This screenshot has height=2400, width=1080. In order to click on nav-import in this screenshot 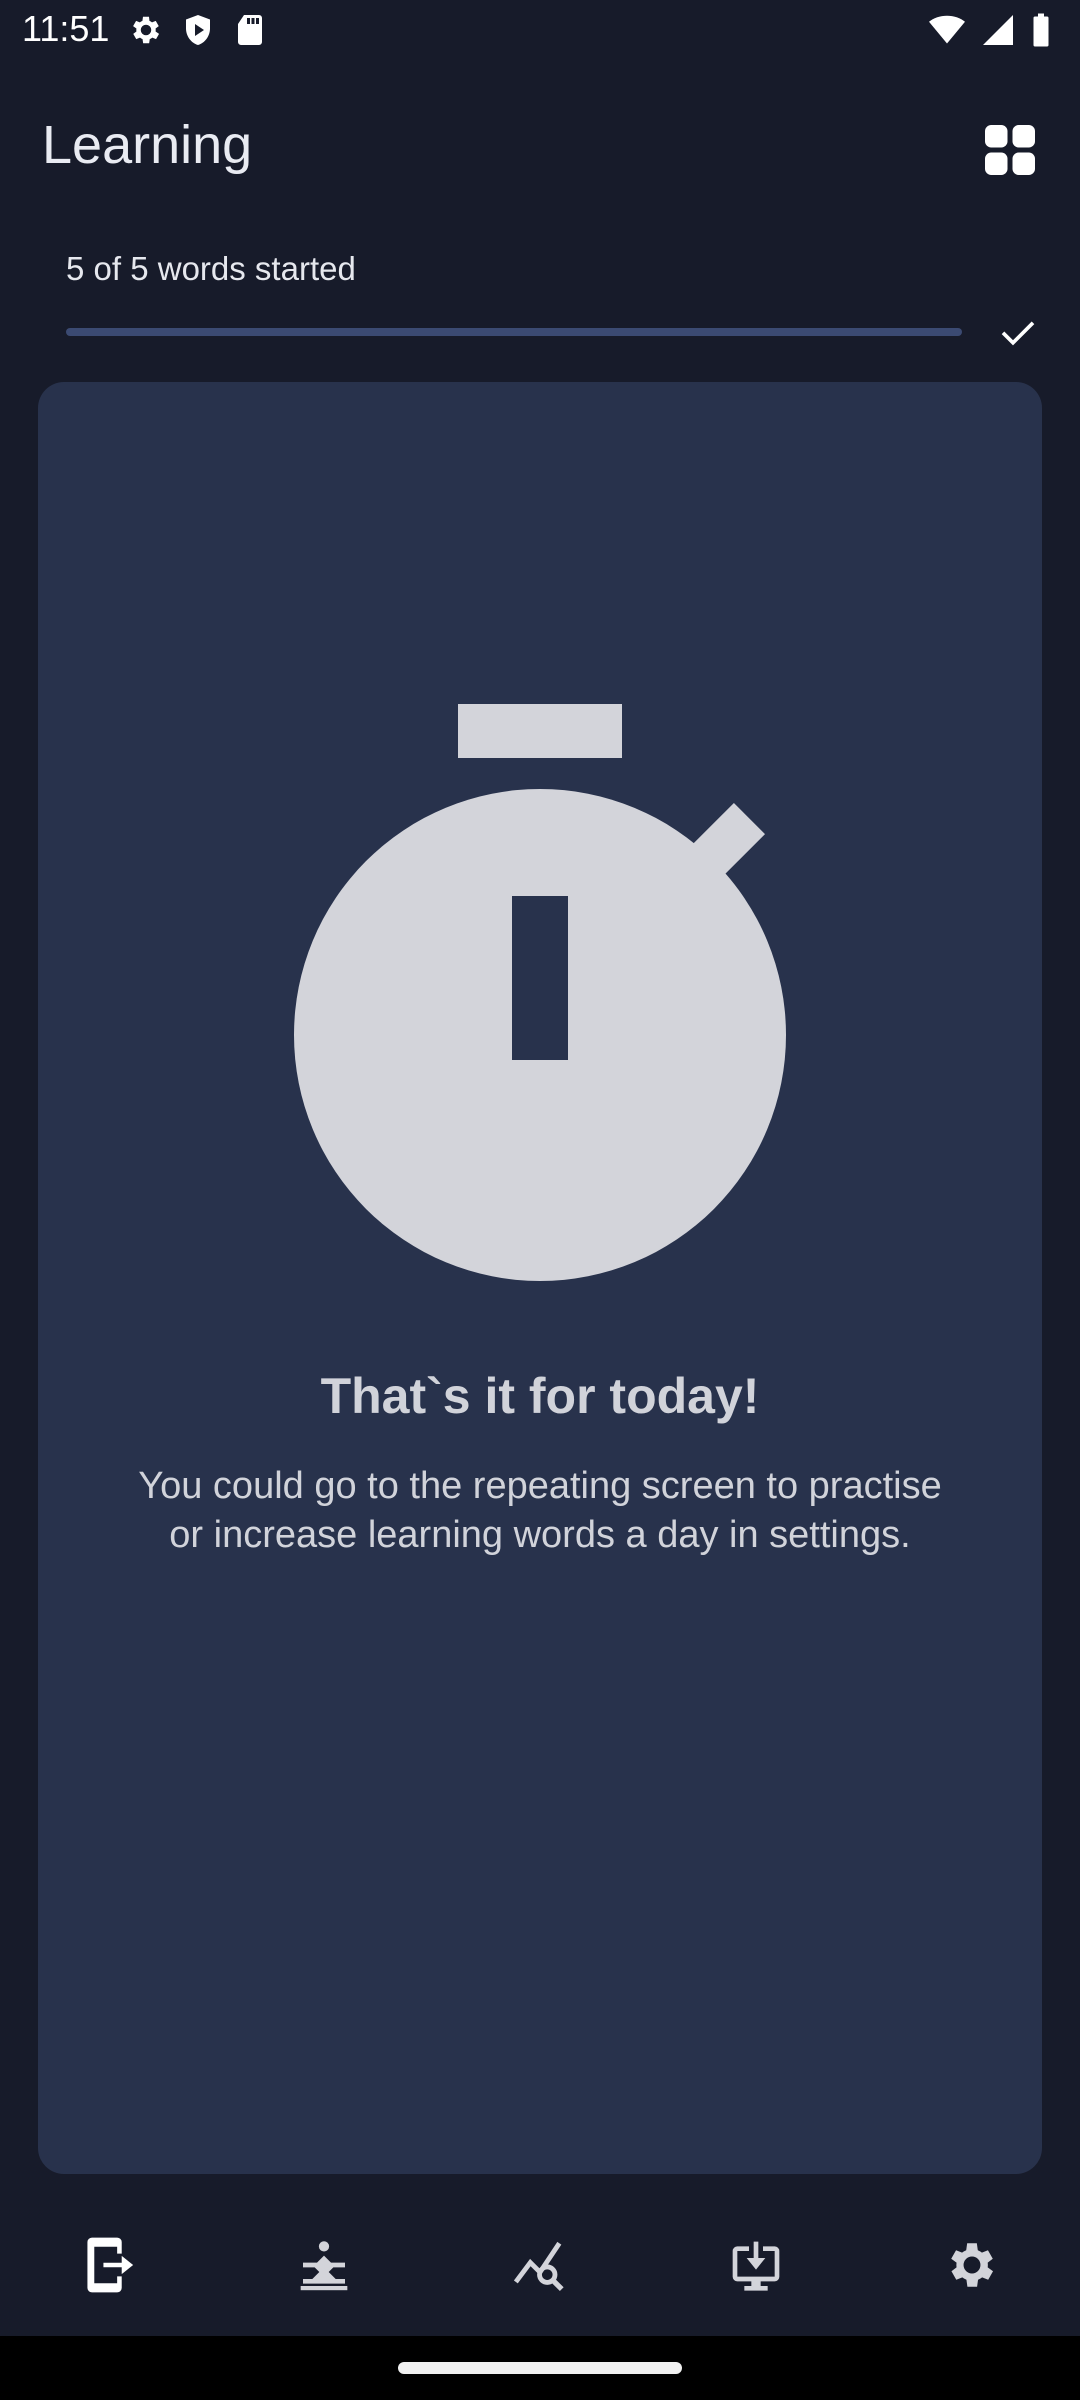, I will do `click(756, 2265)`.